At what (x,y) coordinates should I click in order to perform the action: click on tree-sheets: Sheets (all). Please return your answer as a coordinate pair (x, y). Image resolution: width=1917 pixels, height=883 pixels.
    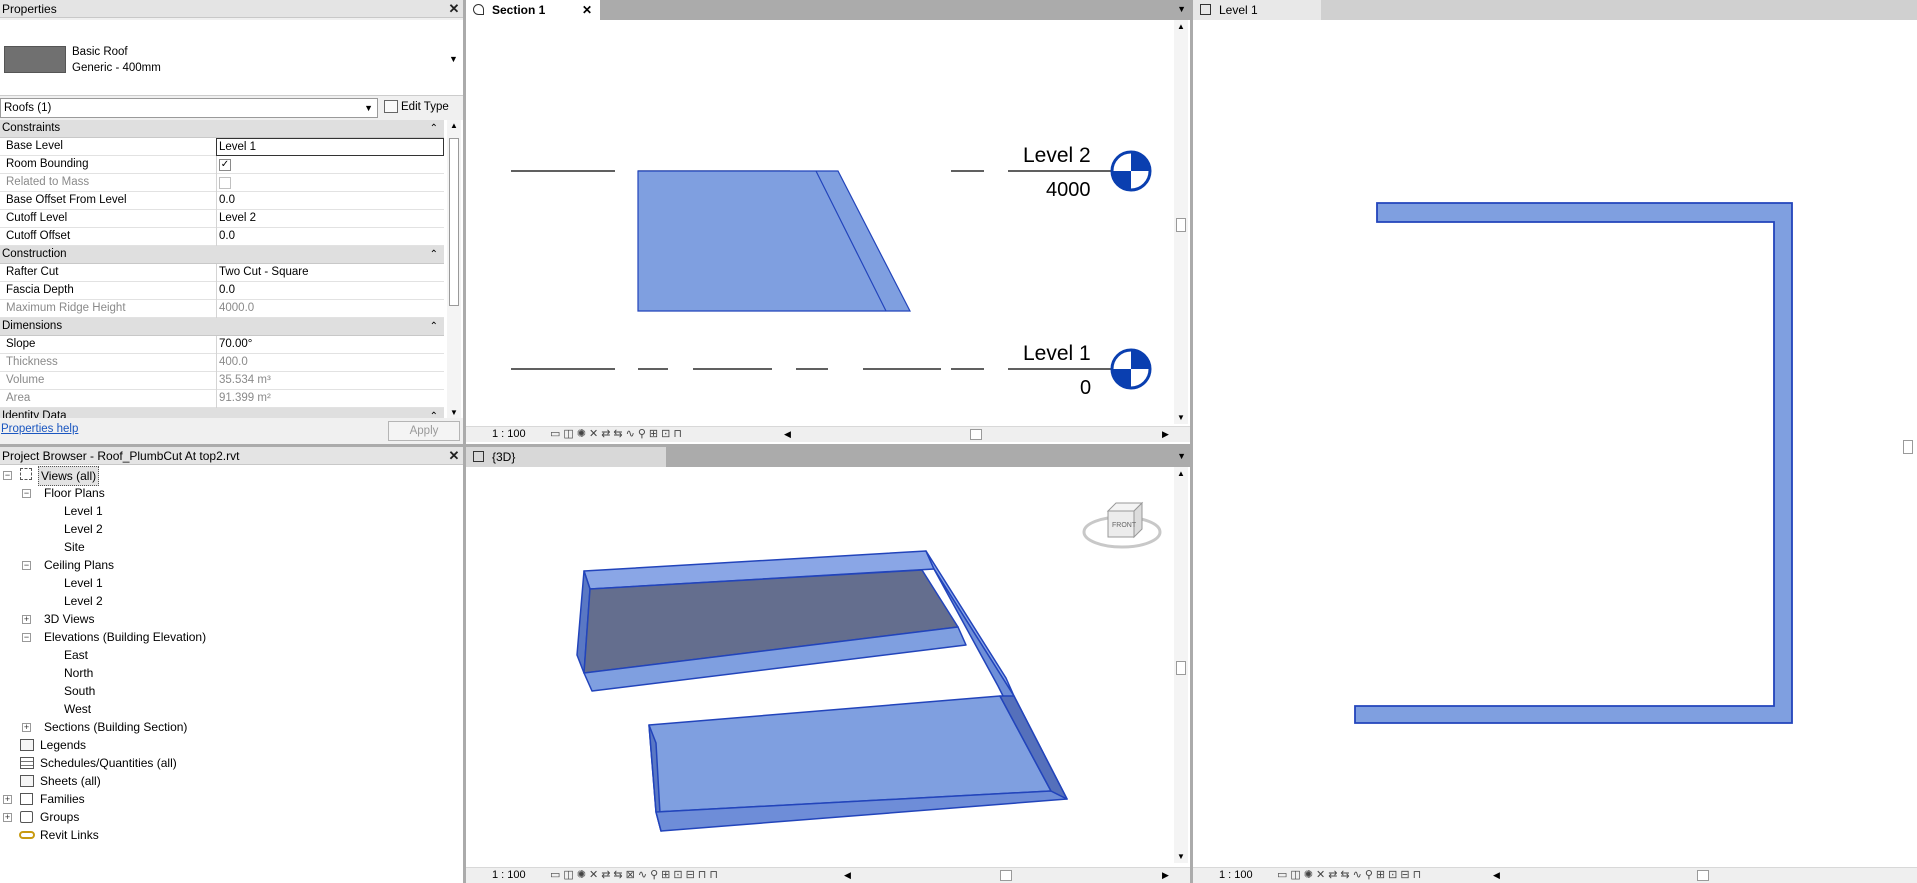
    Looking at the image, I should click on (70, 781).